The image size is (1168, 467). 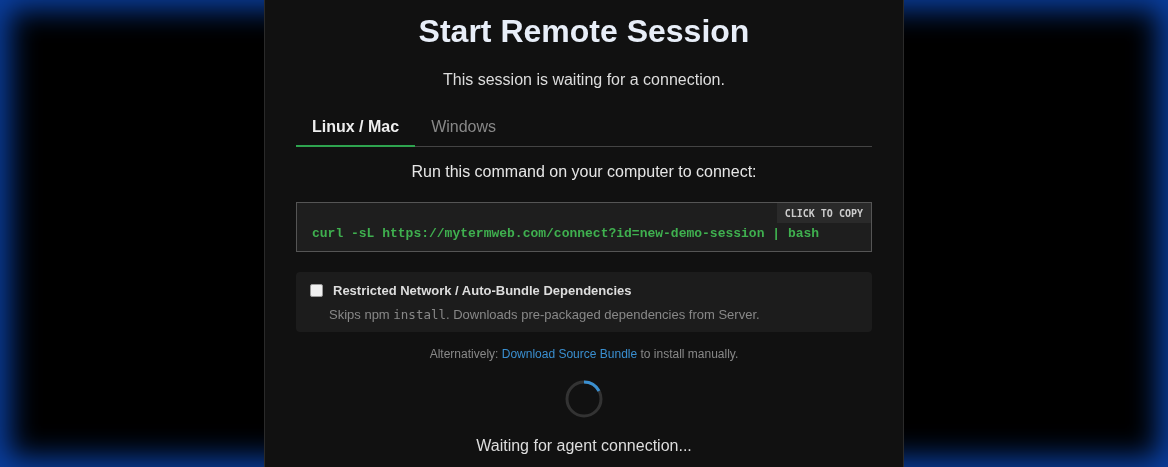 What do you see at coordinates (356, 128) in the screenshot?
I see `os-tab: Linux / Mac` at bounding box center [356, 128].